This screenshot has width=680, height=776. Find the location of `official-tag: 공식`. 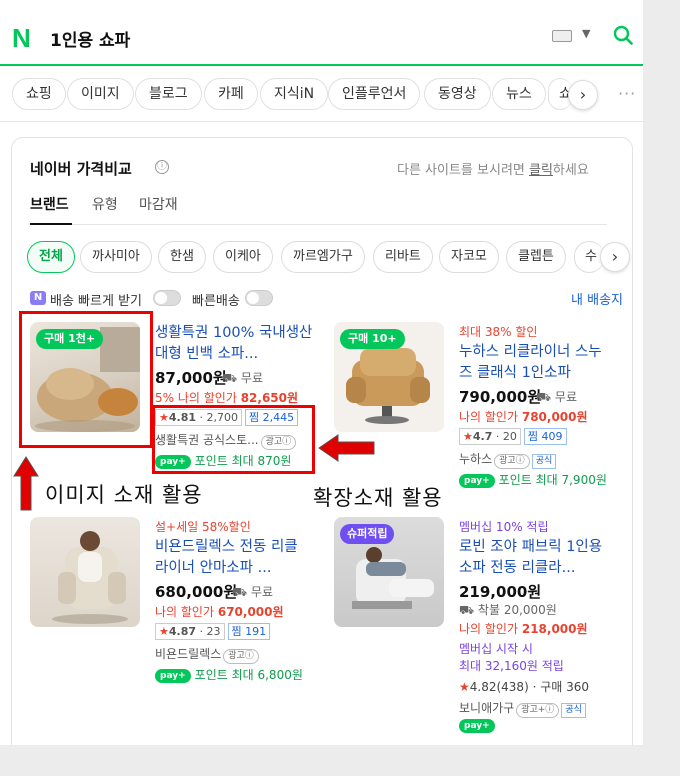

official-tag: 공식 is located at coordinates (544, 461).